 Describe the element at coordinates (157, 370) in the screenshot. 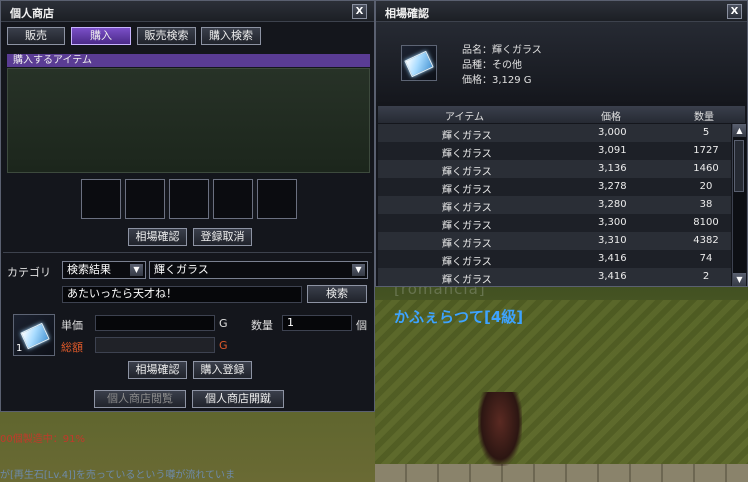

I see `market-check-button: 相場確認` at that location.